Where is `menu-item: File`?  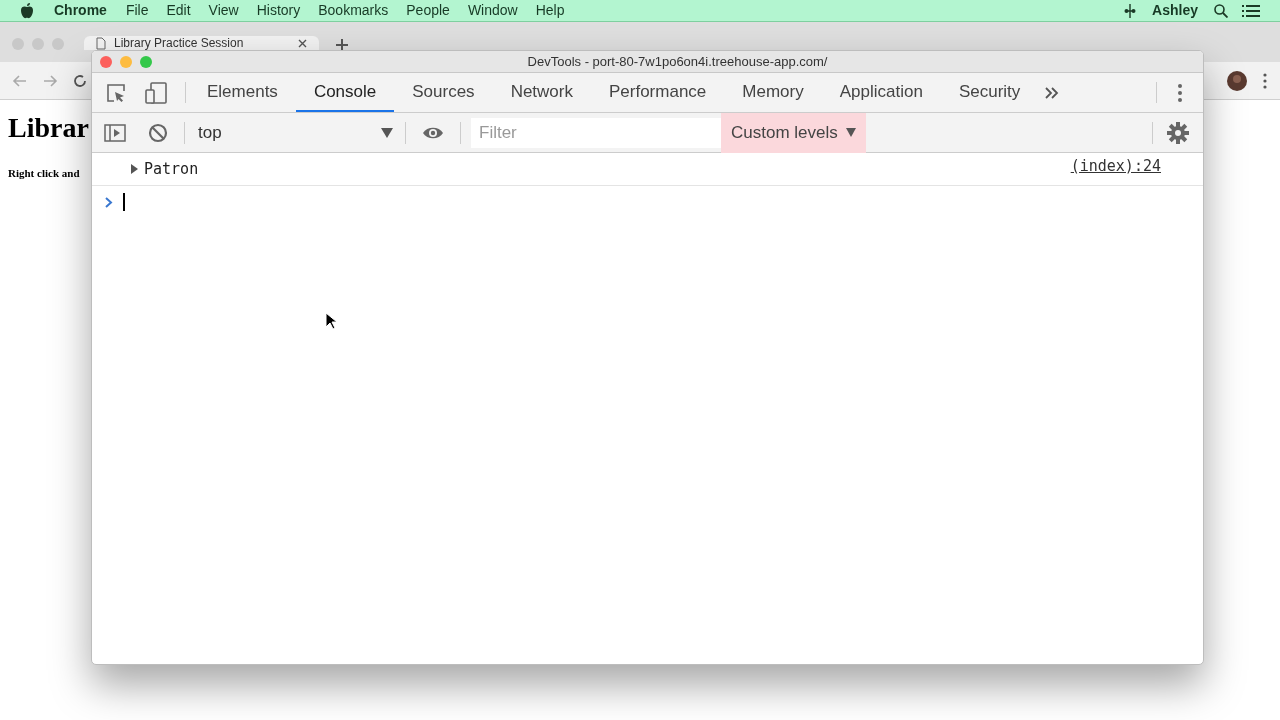
menu-item: File is located at coordinates (137, 10).